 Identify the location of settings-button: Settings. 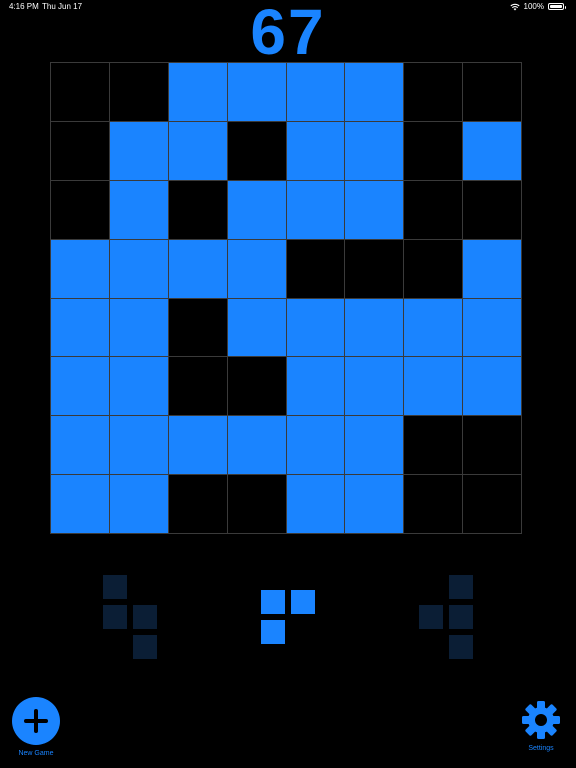
(541, 732).